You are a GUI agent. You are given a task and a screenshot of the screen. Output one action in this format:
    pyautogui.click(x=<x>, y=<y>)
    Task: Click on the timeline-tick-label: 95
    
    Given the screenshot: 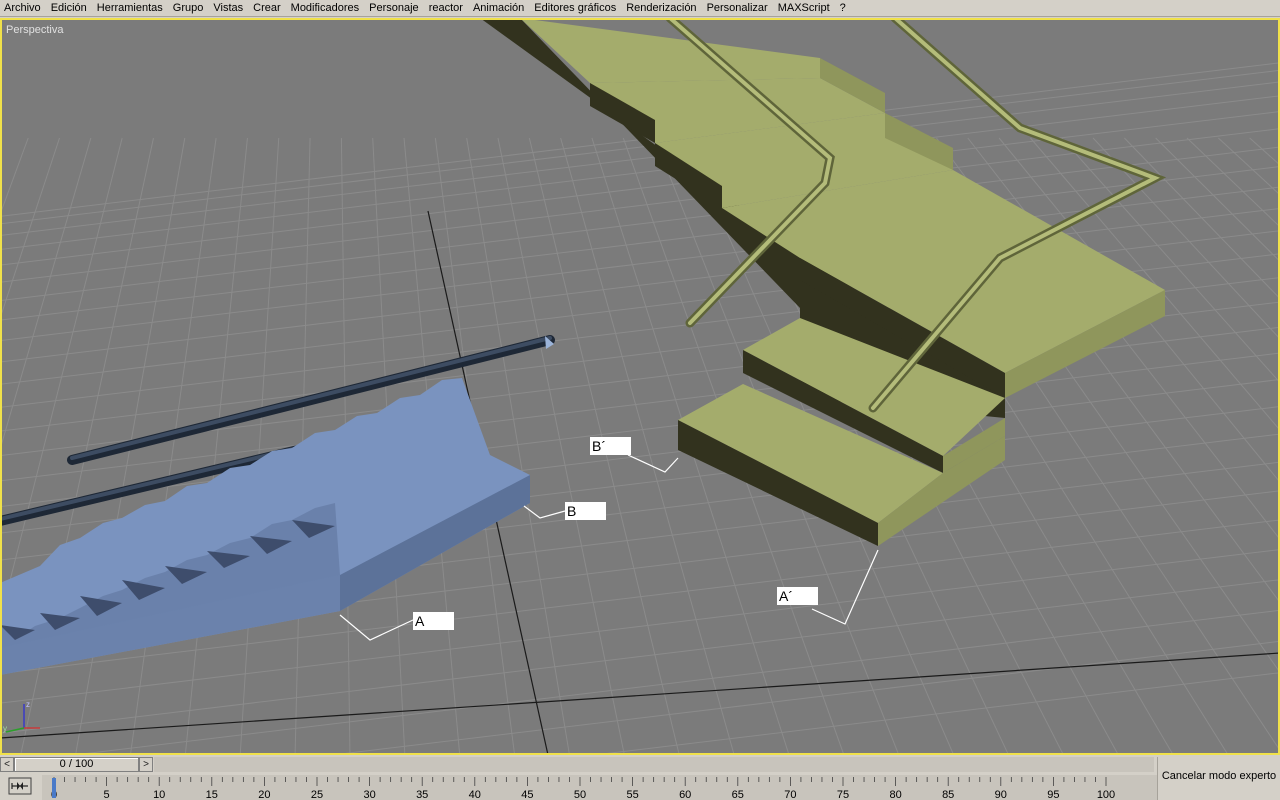 What is the action you would take?
    pyautogui.click(x=1053, y=794)
    